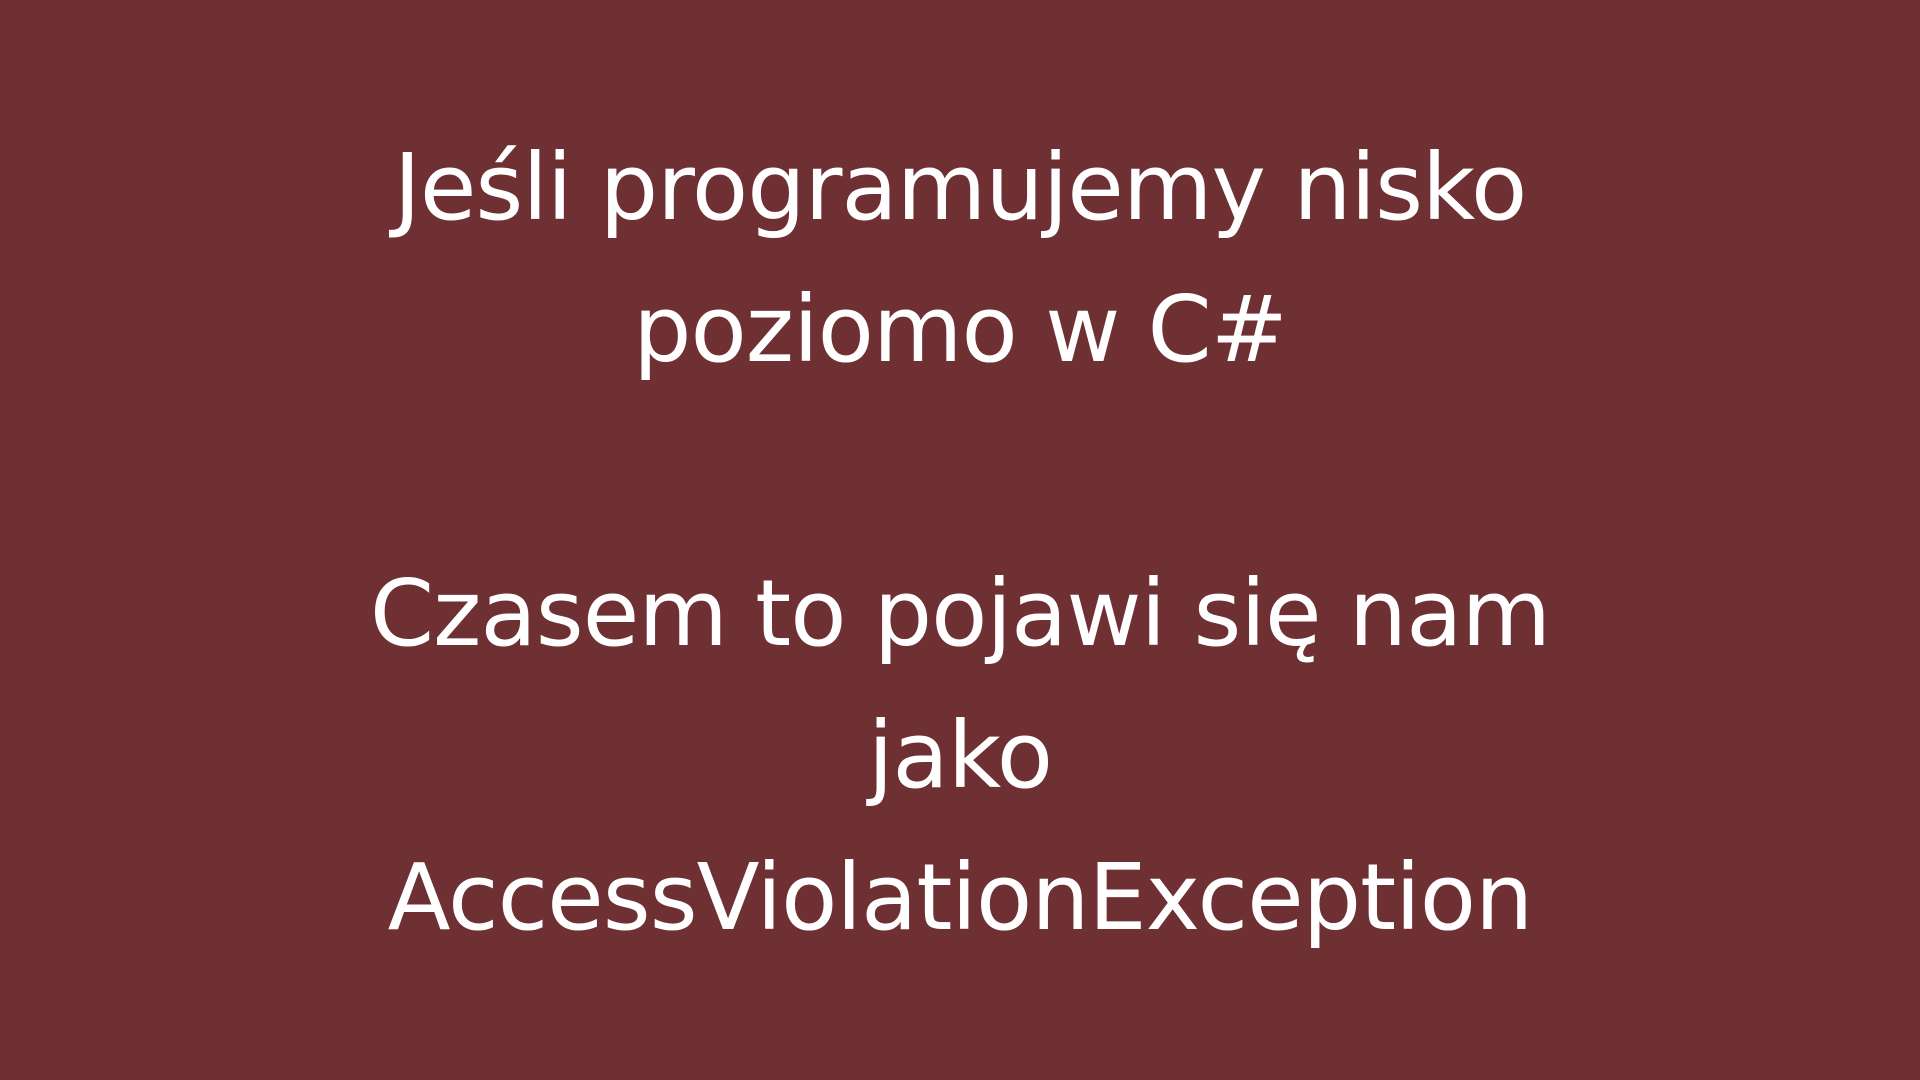 Image resolution: width=1920 pixels, height=1080 pixels. Describe the element at coordinates (960, 613) in the screenshot. I see `message-line-1: Czasem to pojawi się nam` at that location.